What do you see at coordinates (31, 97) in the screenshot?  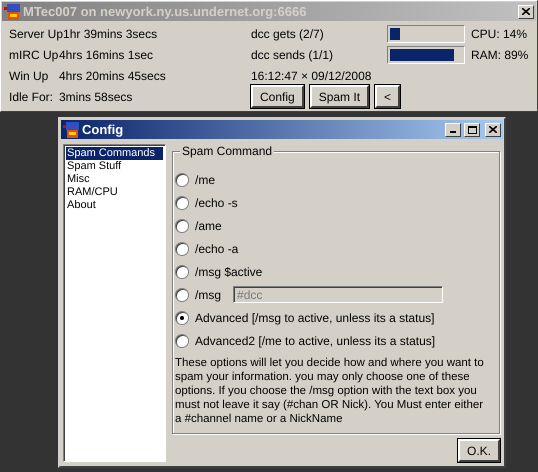 I see `stat-label: Idle For:` at bounding box center [31, 97].